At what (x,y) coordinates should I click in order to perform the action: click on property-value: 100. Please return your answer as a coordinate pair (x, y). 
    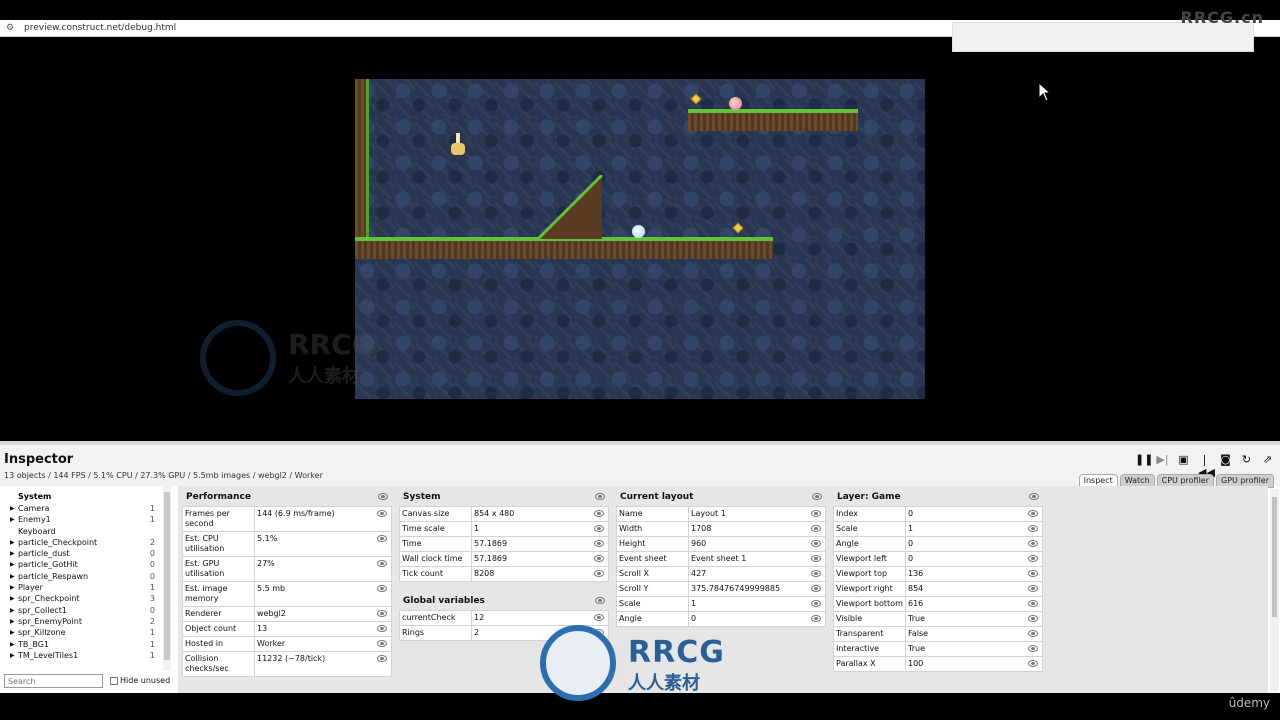
    Looking at the image, I should click on (974, 664).